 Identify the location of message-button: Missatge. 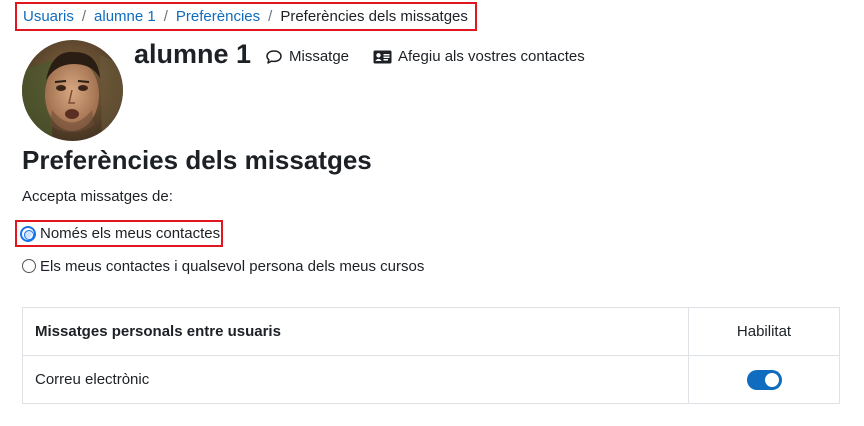
(307, 56).